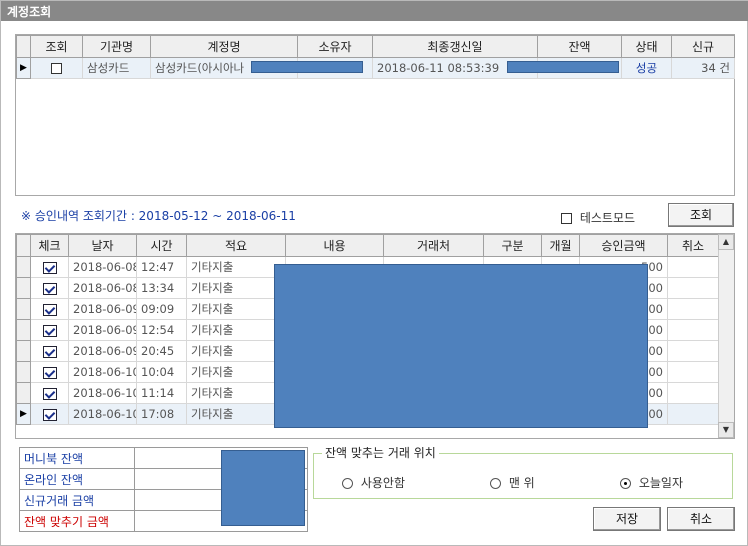 Image resolution: width=748 pixels, height=546 pixels. What do you see at coordinates (726, 336) in the screenshot?
I see `approval-vertical-scrollbar: ▲ ▼` at bounding box center [726, 336].